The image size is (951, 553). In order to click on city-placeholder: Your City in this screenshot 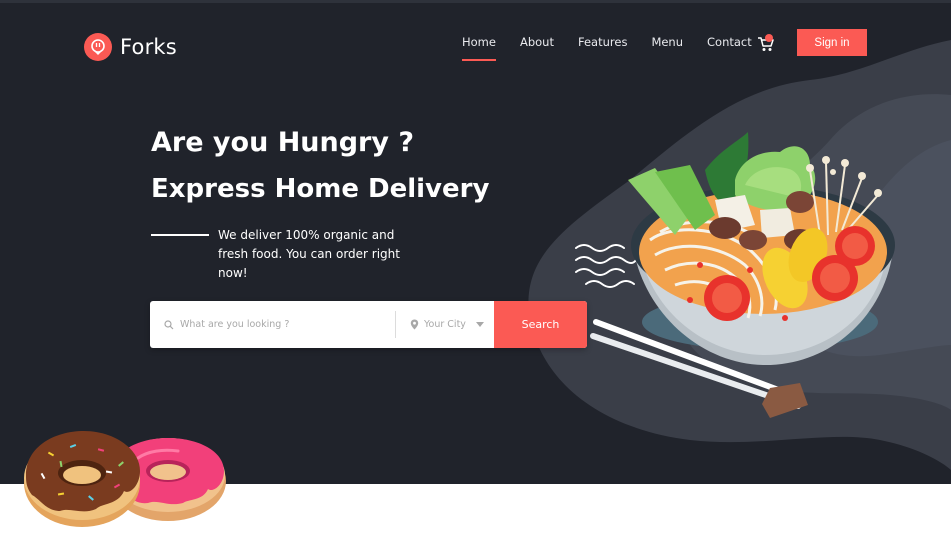, I will do `click(445, 324)`.